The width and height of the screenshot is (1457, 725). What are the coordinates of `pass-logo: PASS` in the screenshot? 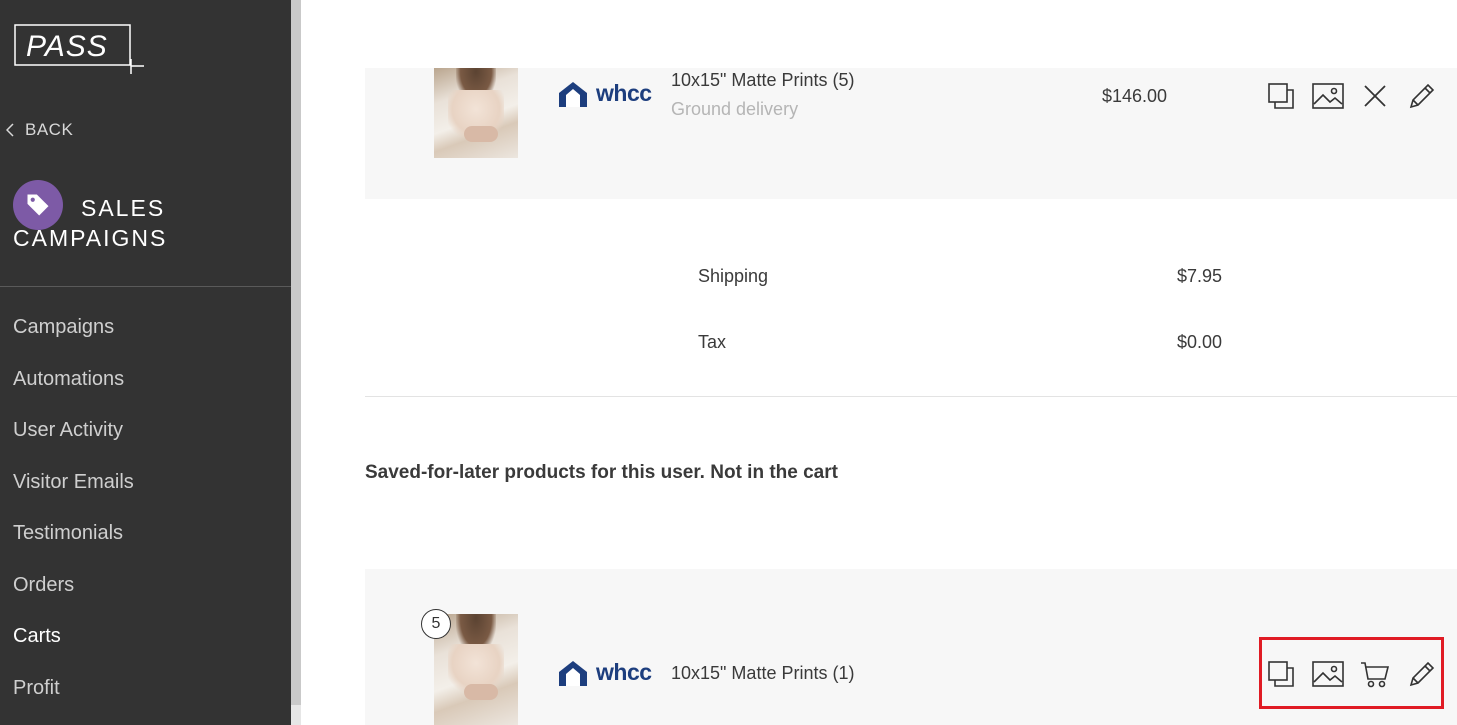 It's located at (79, 49).